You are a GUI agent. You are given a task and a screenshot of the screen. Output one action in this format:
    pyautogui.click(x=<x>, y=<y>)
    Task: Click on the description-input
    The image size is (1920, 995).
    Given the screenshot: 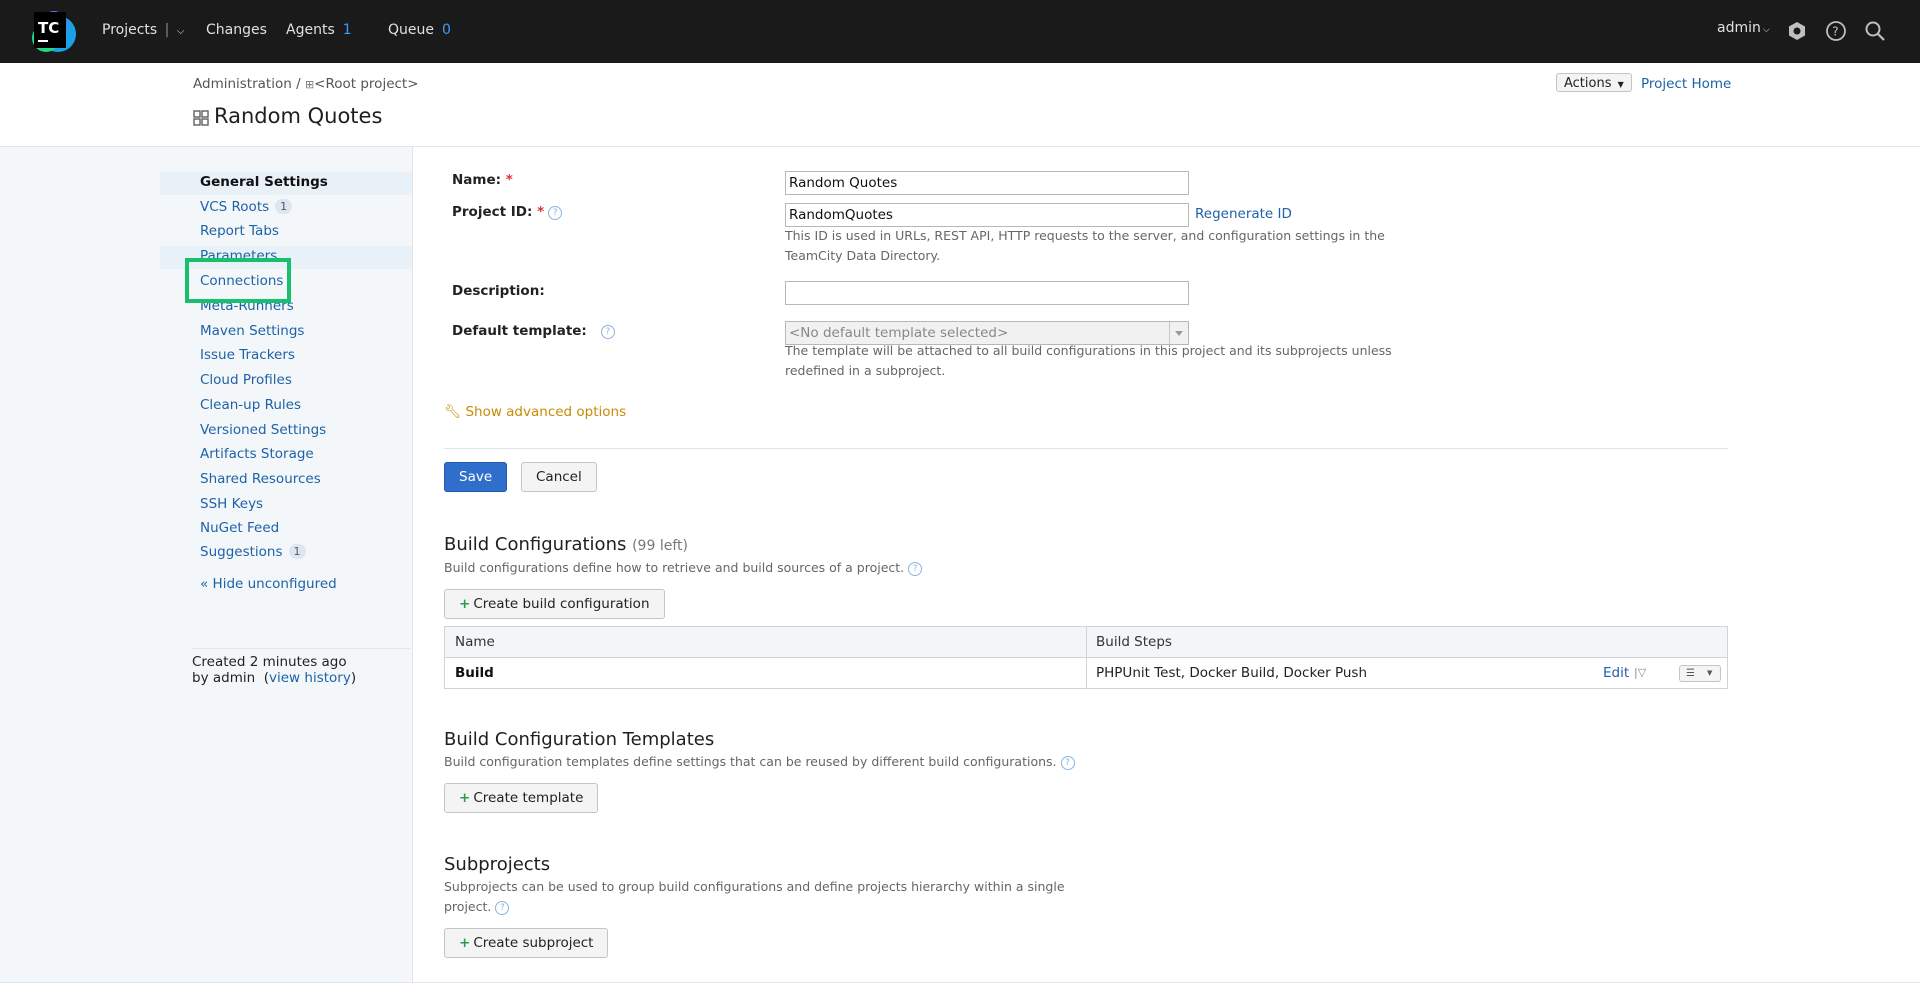 What is the action you would take?
    pyautogui.click(x=987, y=293)
    